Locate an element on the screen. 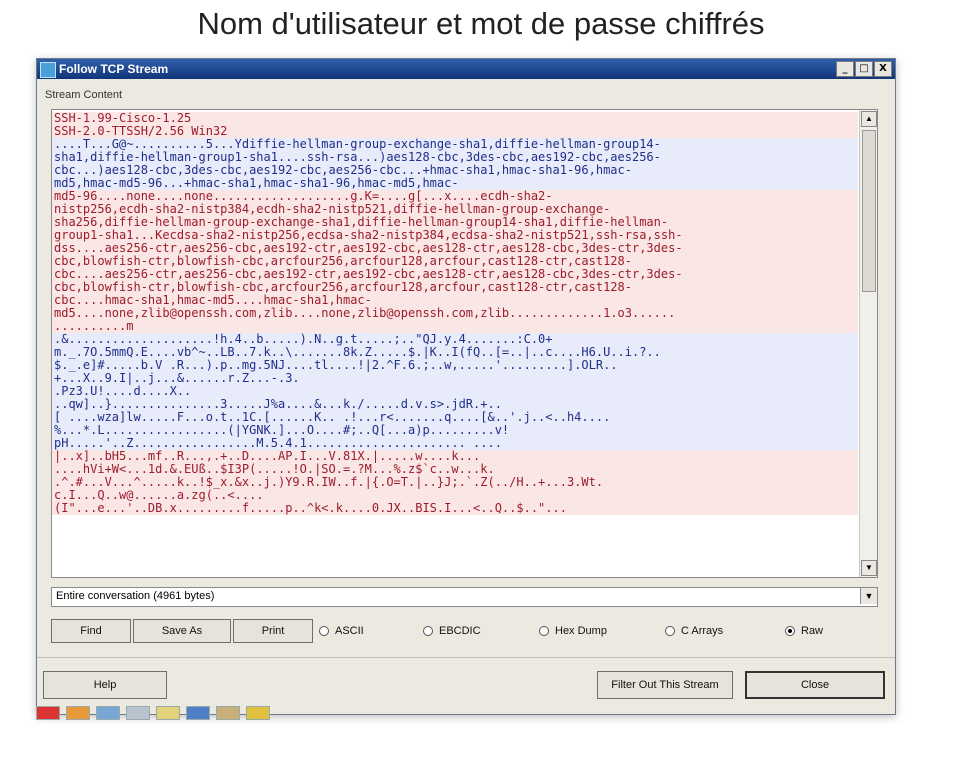  radio-label: Hex Dump is located at coordinates (581, 631).